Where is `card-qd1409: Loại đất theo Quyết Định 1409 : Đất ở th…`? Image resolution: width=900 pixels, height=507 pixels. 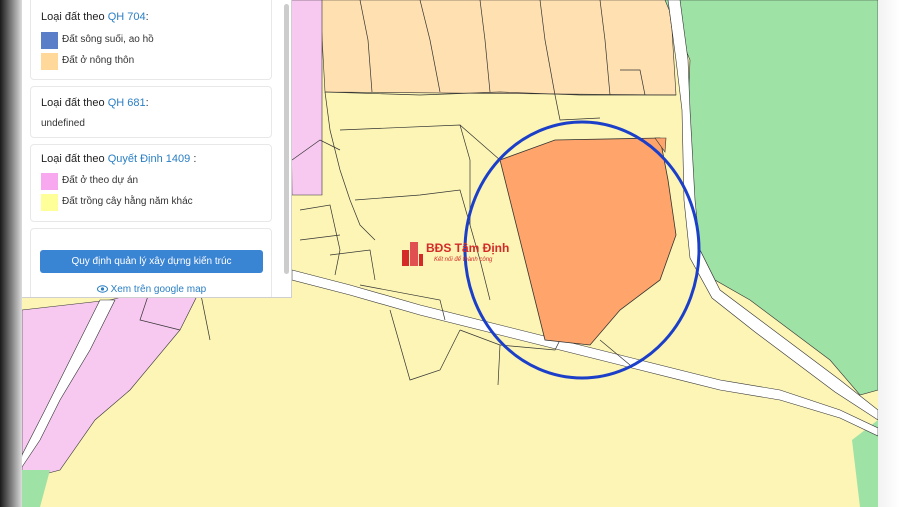
card-qd1409: Loại đất theo Quyết Định 1409 : Đất ở th… is located at coordinates (151, 183).